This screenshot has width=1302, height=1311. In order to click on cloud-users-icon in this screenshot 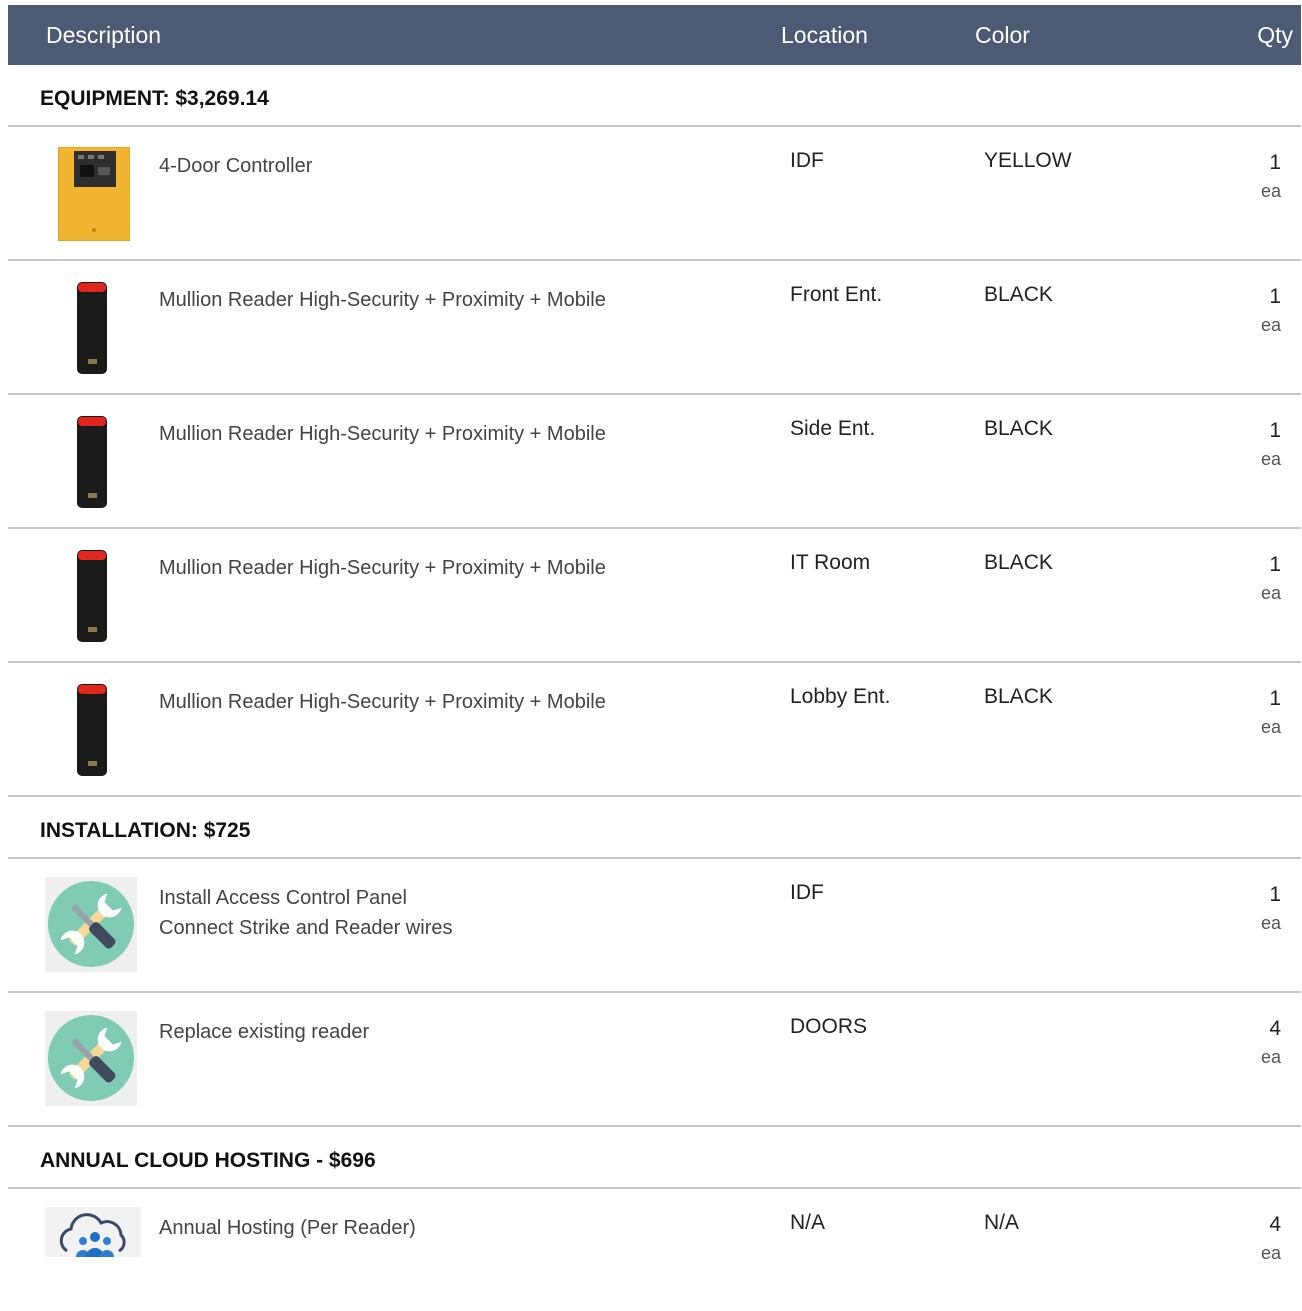, I will do `click(93, 1232)`.